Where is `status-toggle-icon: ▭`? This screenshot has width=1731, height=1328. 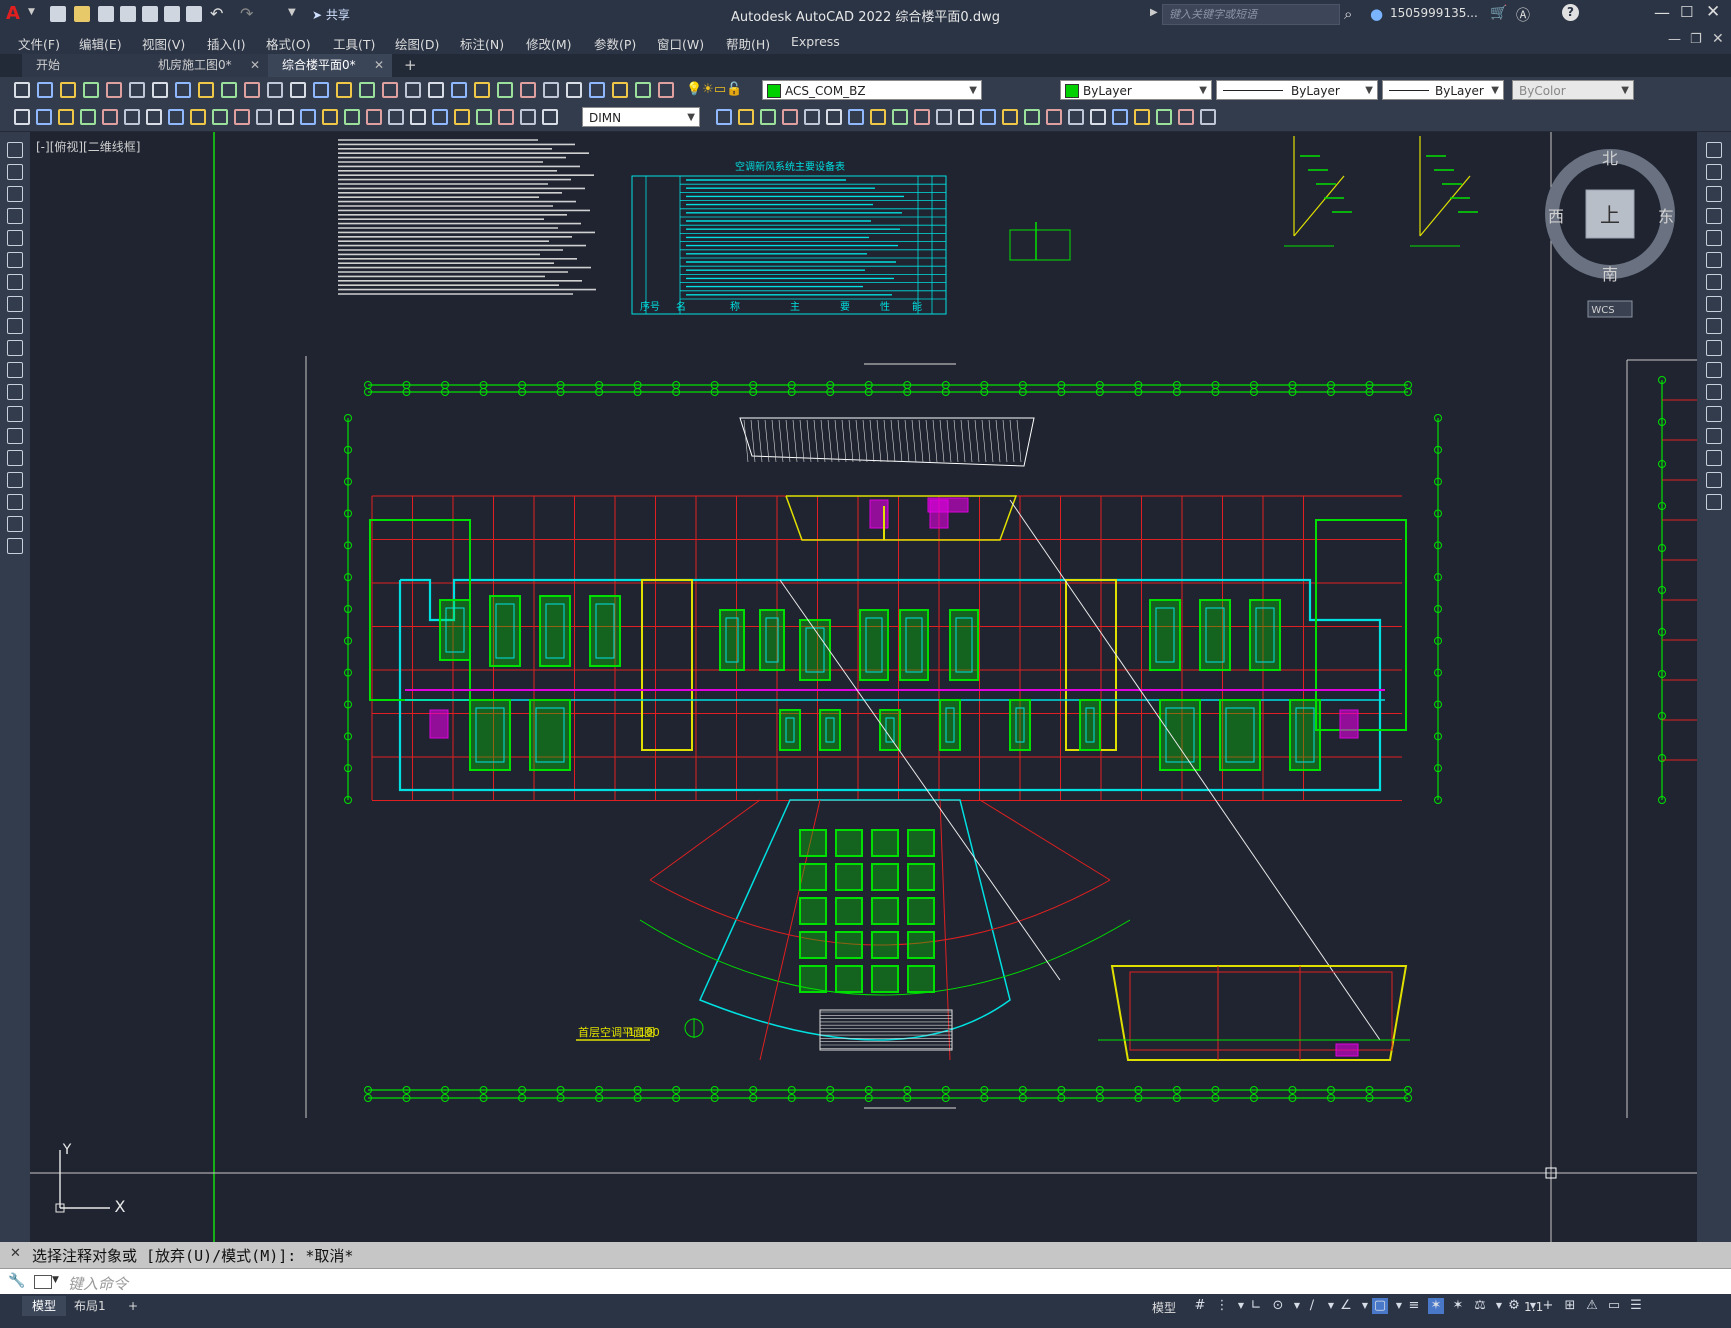 status-toggle-icon: ▭ is located at coordinates (1614, 1306).